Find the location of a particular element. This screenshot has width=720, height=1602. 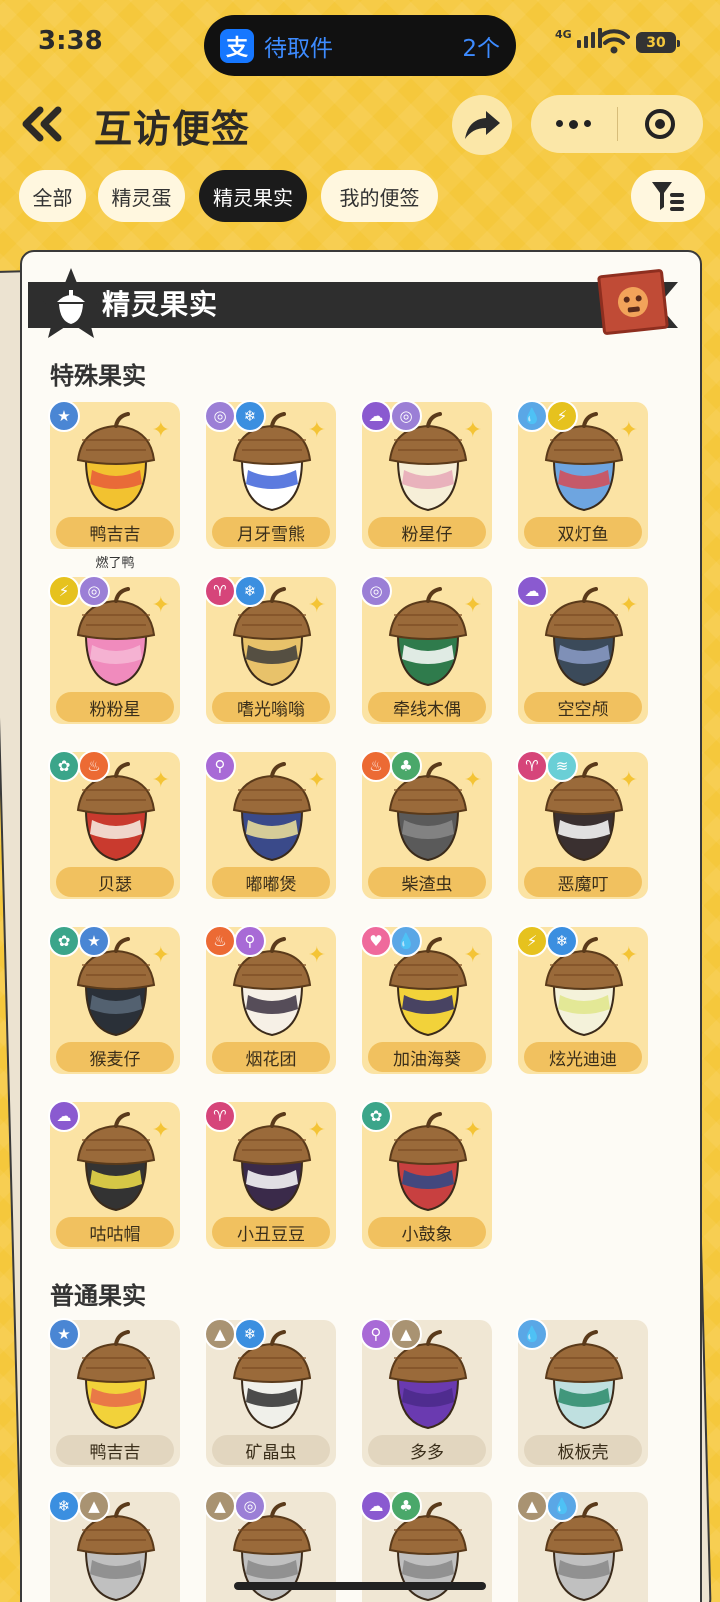

demon-type-icon: ♈ is located at coordinates (220, 591).